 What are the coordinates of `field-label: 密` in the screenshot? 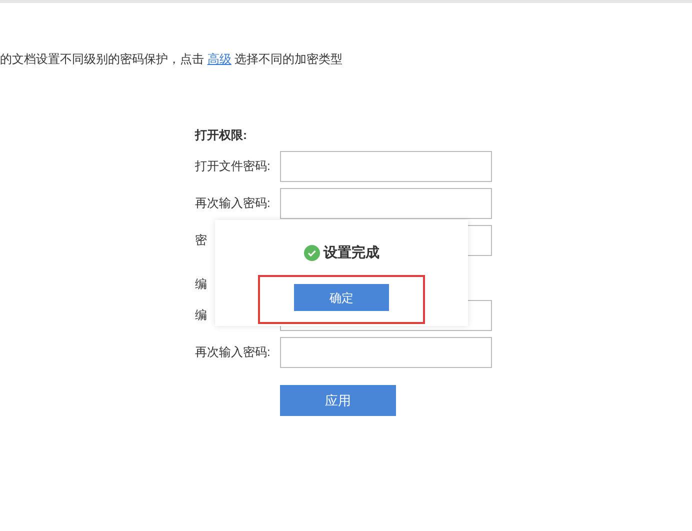 It's located at (201, 240).